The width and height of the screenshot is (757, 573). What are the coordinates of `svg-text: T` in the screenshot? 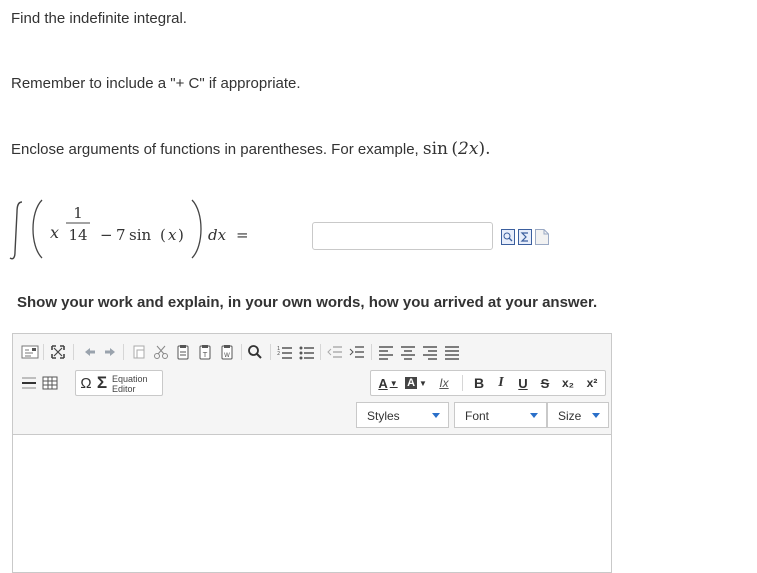 It's located at (205, 355).